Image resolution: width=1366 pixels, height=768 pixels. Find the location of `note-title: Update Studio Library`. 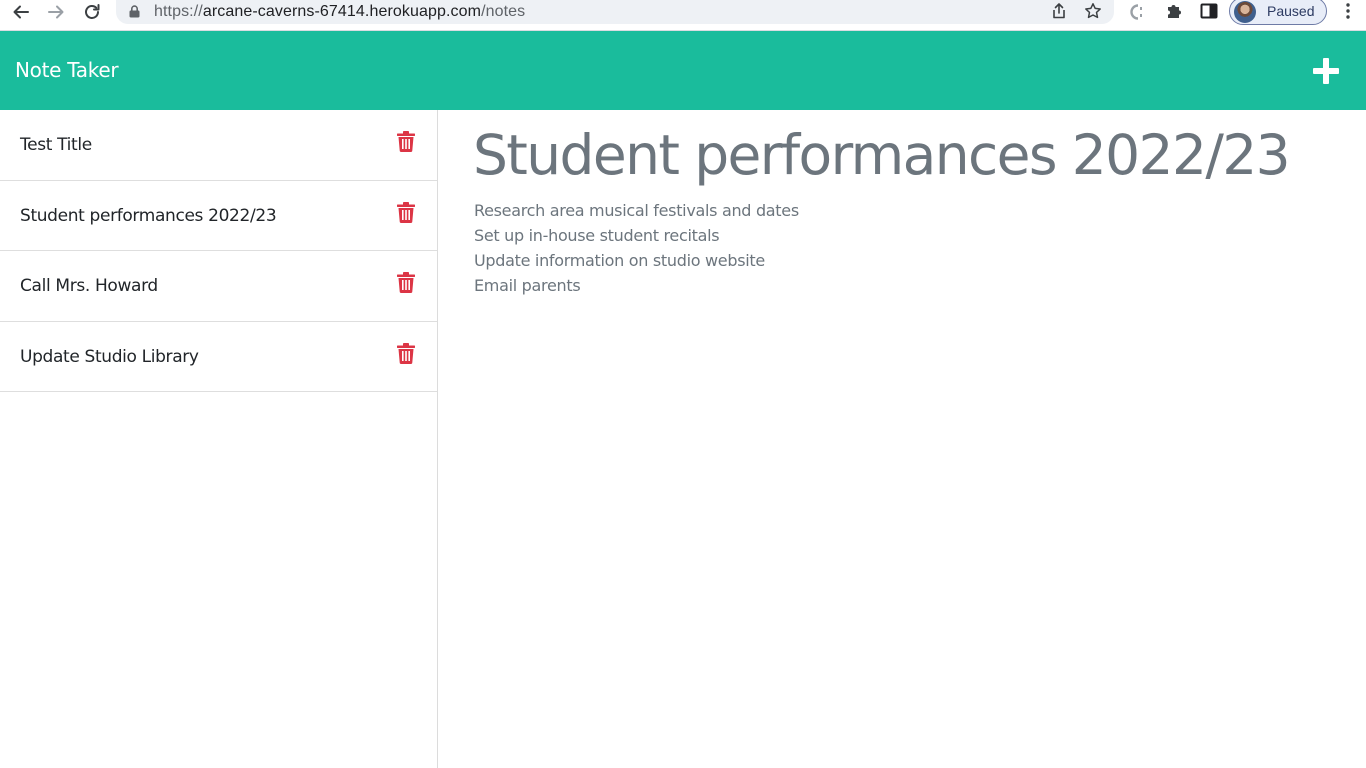

note-title: Update Studio Library is located at coordinates (109, 356).